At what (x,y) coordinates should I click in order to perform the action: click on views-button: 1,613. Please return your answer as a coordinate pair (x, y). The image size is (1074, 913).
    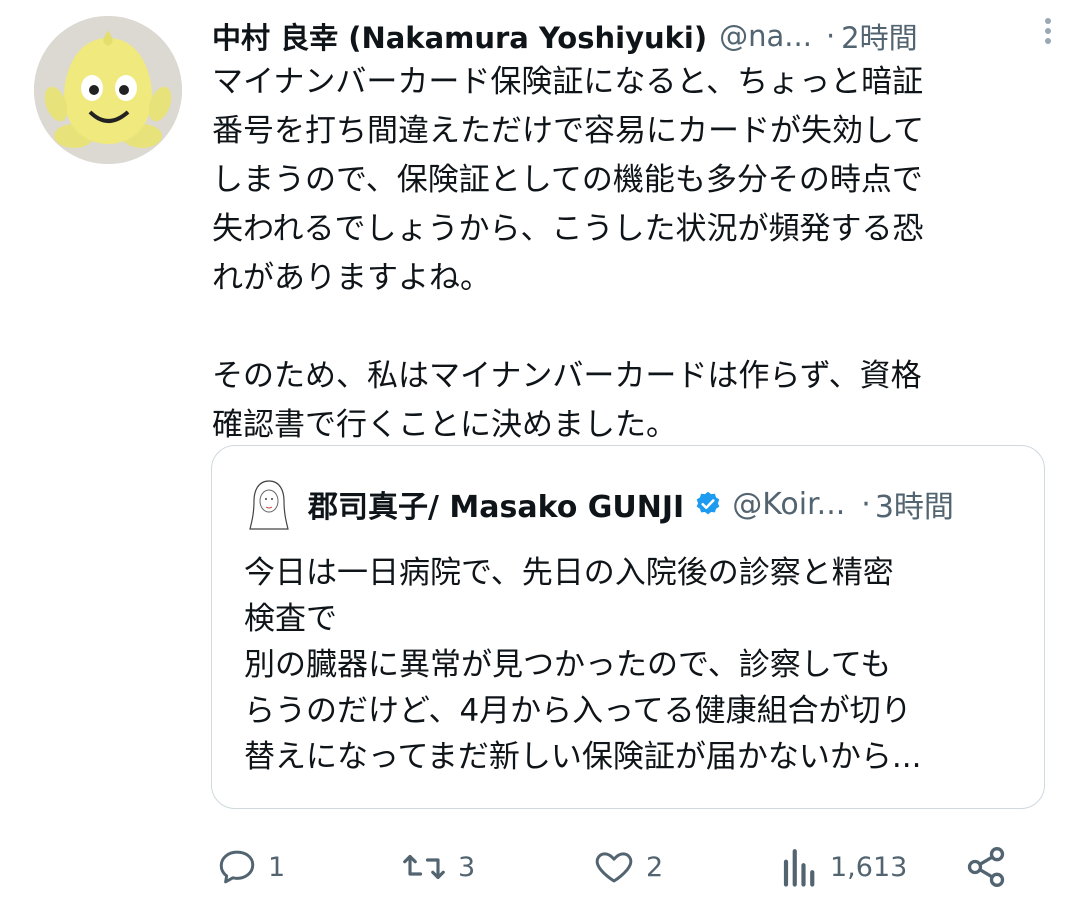
    Looking at the image, I should click on (843, 867).